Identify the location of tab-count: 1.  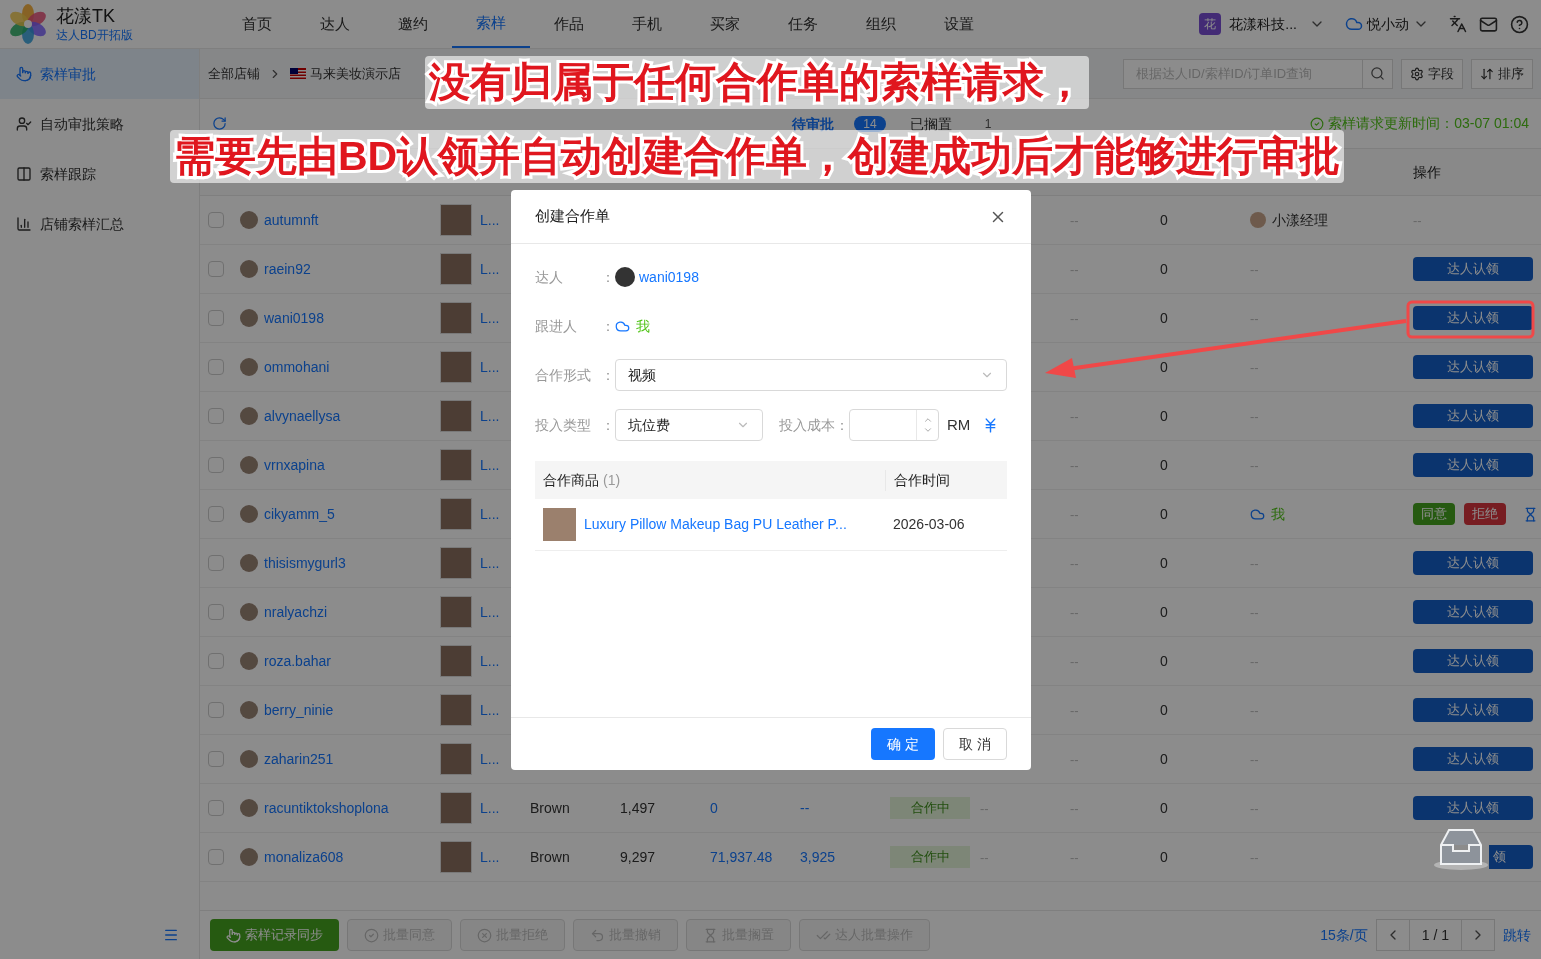
(988, 123).